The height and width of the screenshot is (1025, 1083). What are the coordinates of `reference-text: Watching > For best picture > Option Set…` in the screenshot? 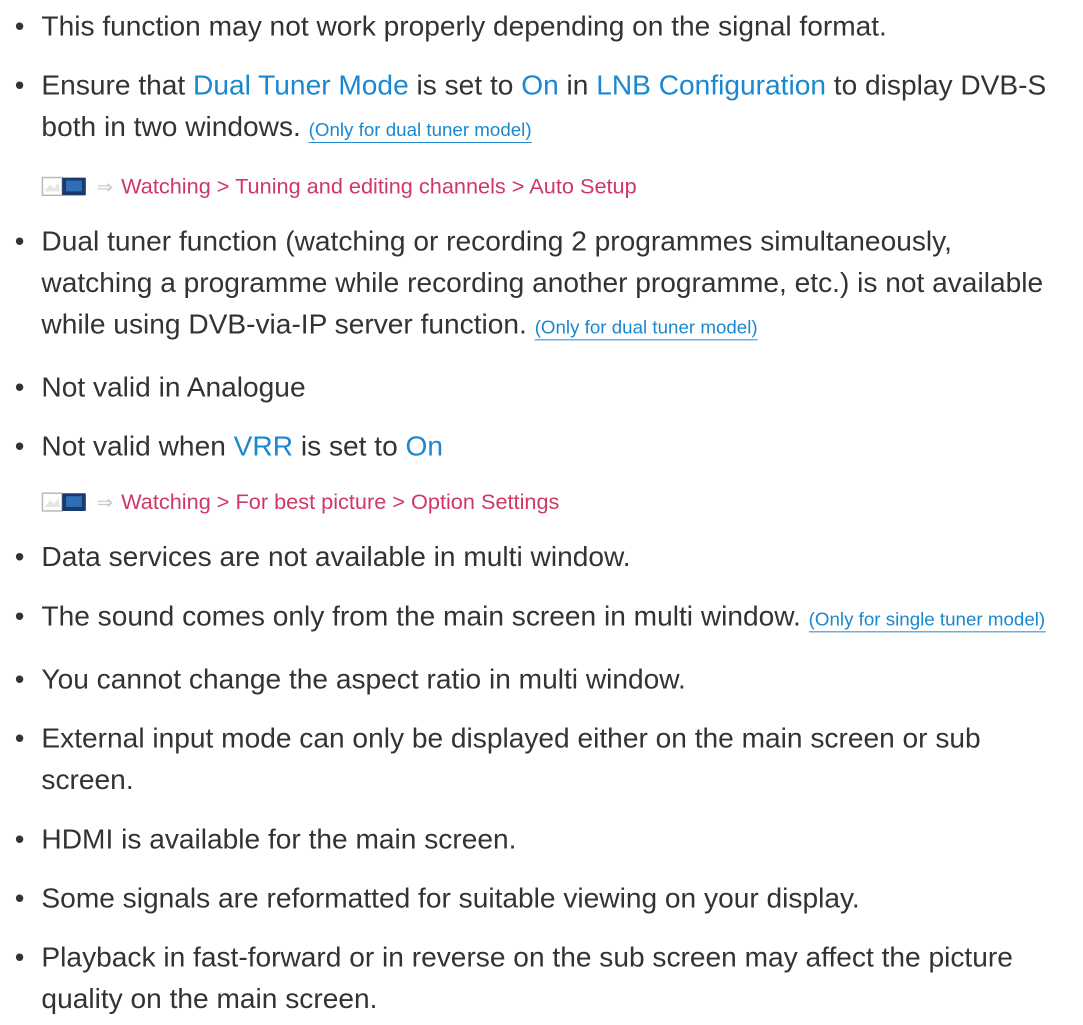 It's located at (340, 502).